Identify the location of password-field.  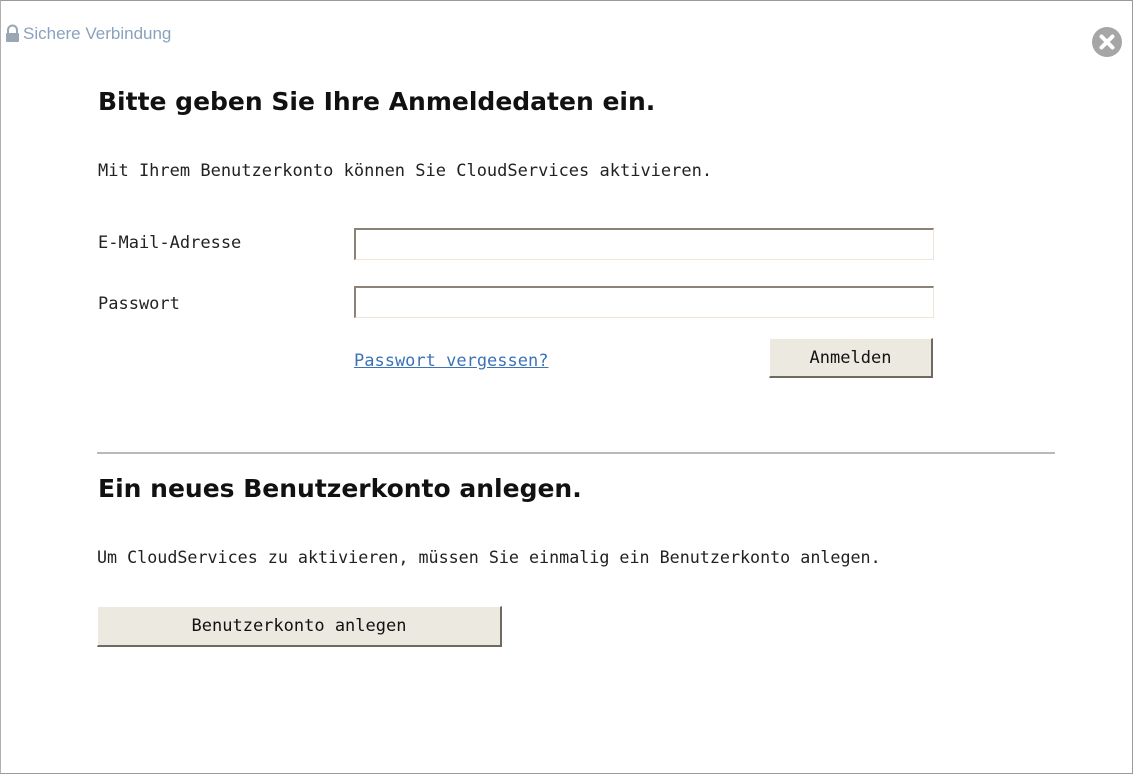
(644, 302).